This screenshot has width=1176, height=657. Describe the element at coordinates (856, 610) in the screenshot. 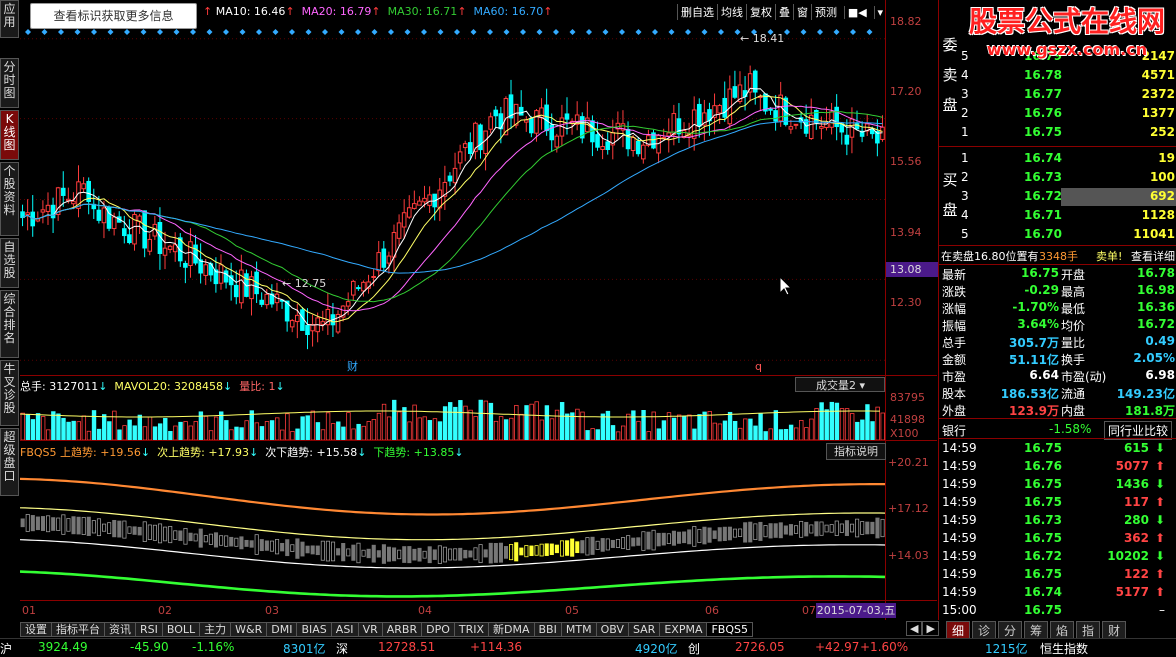

I see `date-cursor-box: 2015-07-03,五` at that location.